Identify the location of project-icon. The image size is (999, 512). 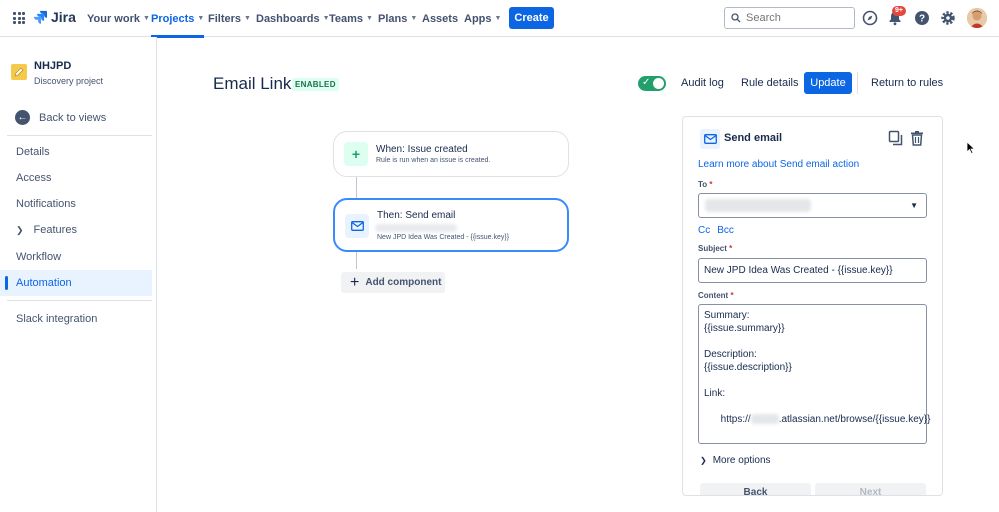
(19, 72).